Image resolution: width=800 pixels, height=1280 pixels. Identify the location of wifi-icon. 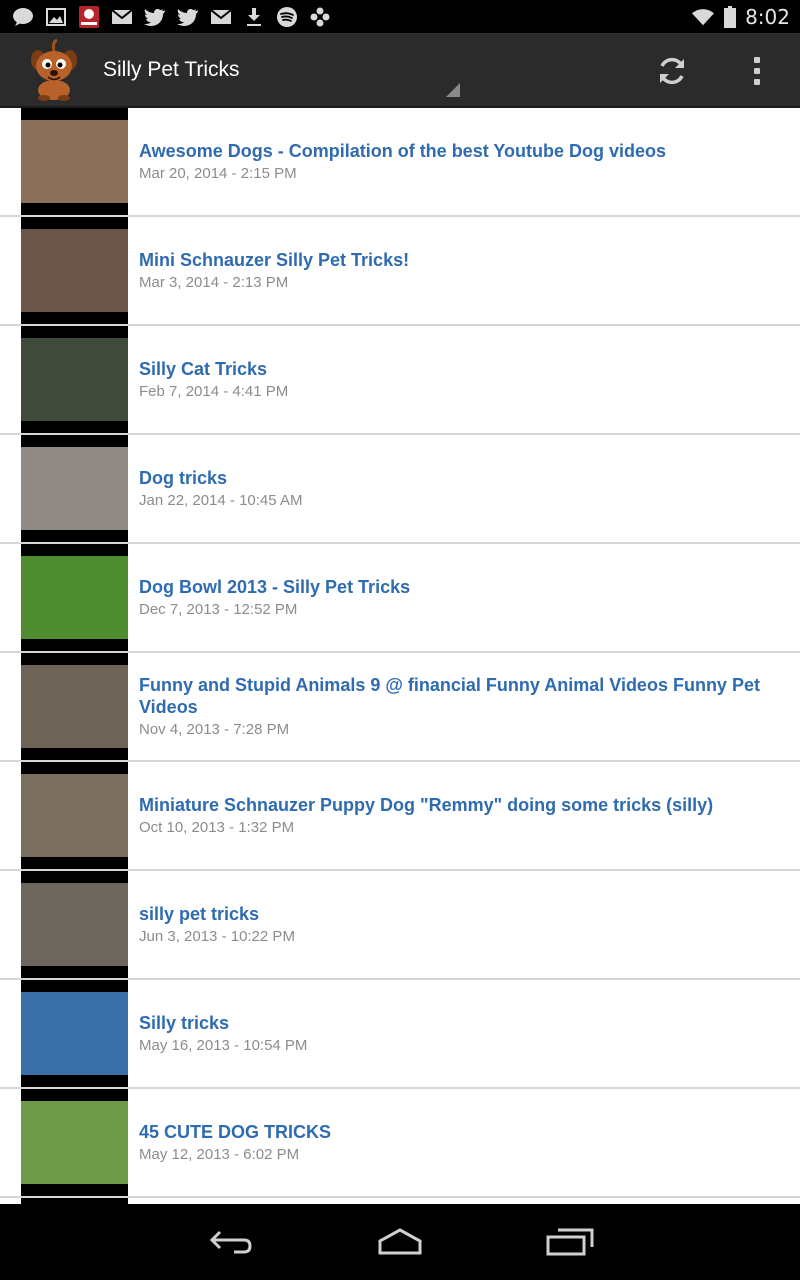
(703, 17).